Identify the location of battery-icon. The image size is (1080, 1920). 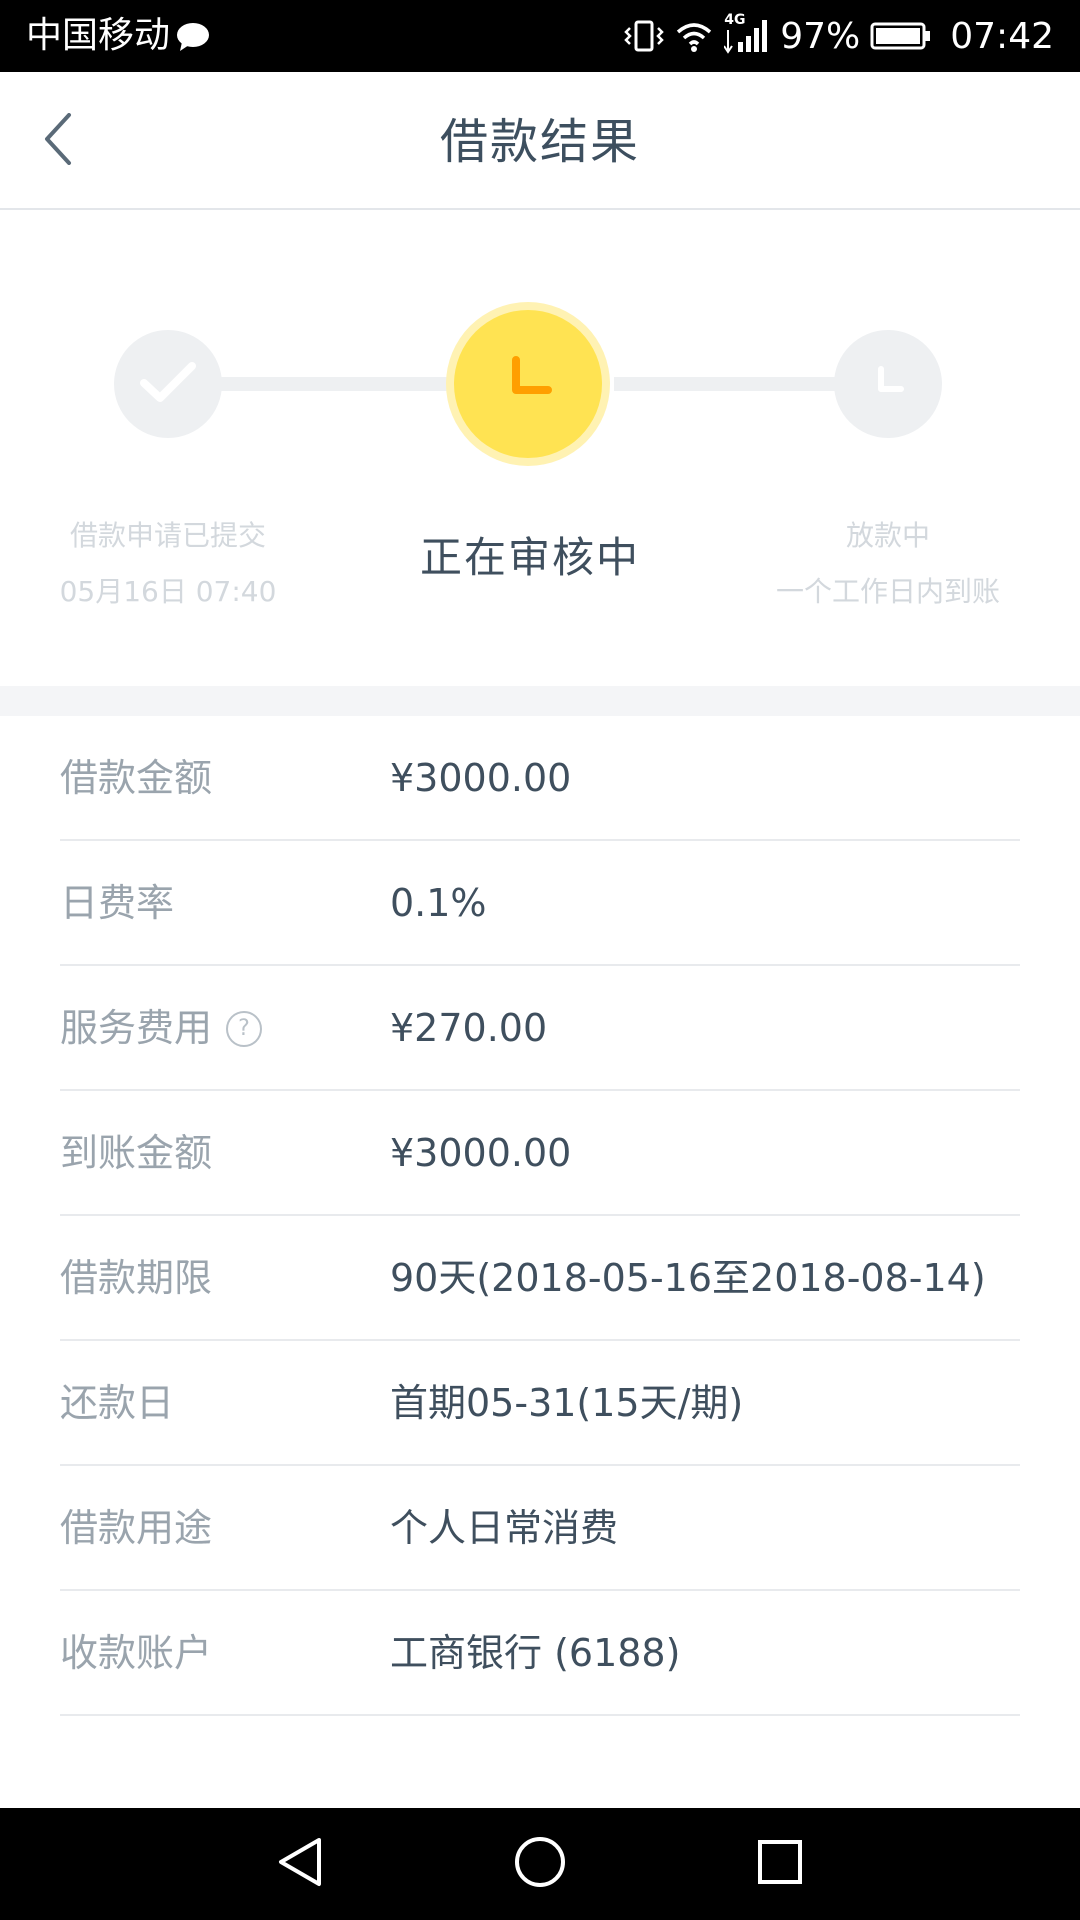
(901, 36).